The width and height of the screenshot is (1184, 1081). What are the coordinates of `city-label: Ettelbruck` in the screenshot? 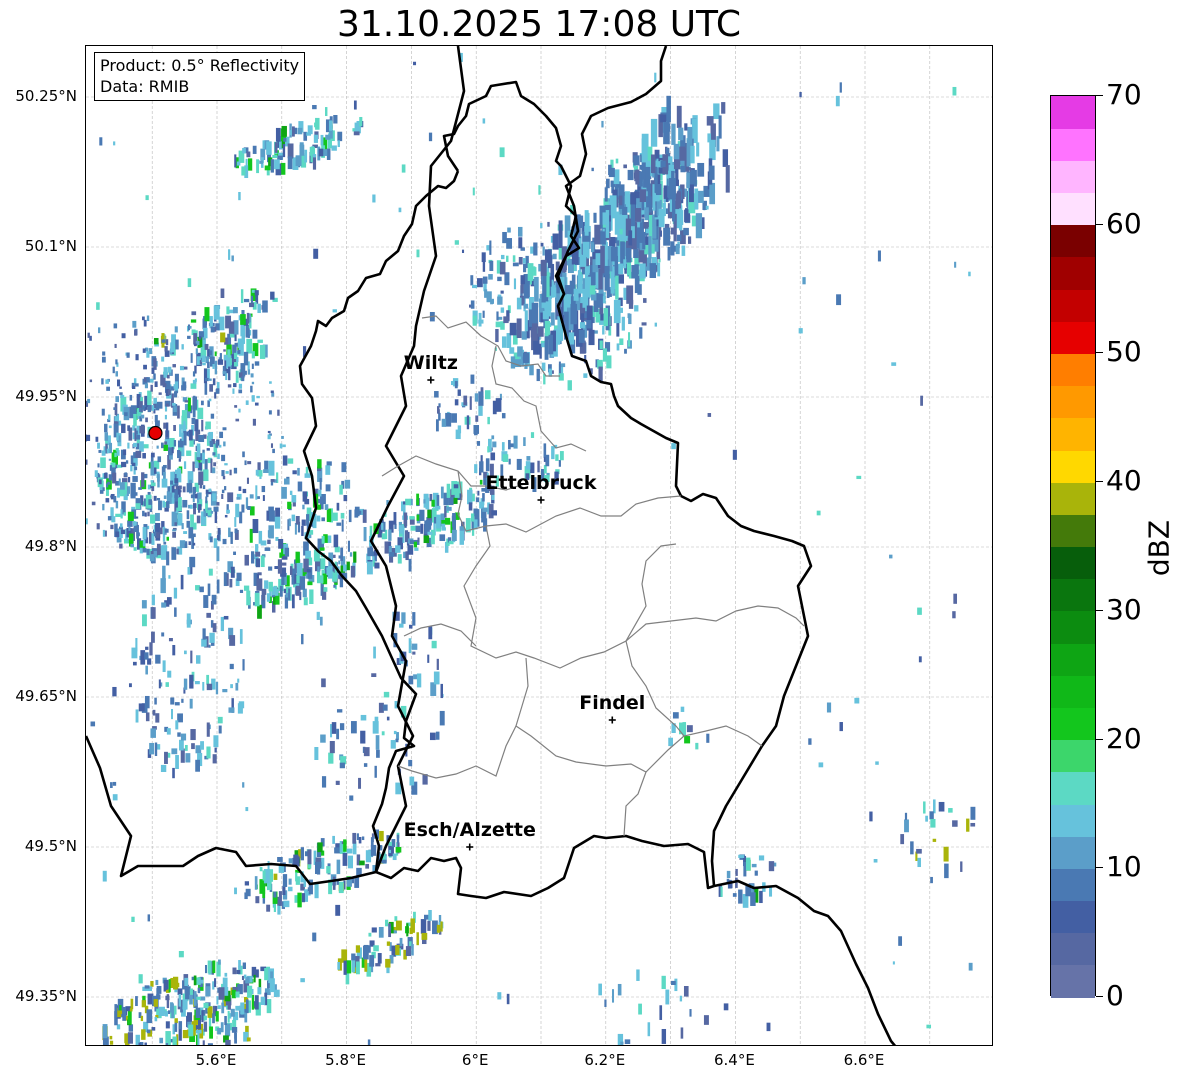 It's located at (541, 483).